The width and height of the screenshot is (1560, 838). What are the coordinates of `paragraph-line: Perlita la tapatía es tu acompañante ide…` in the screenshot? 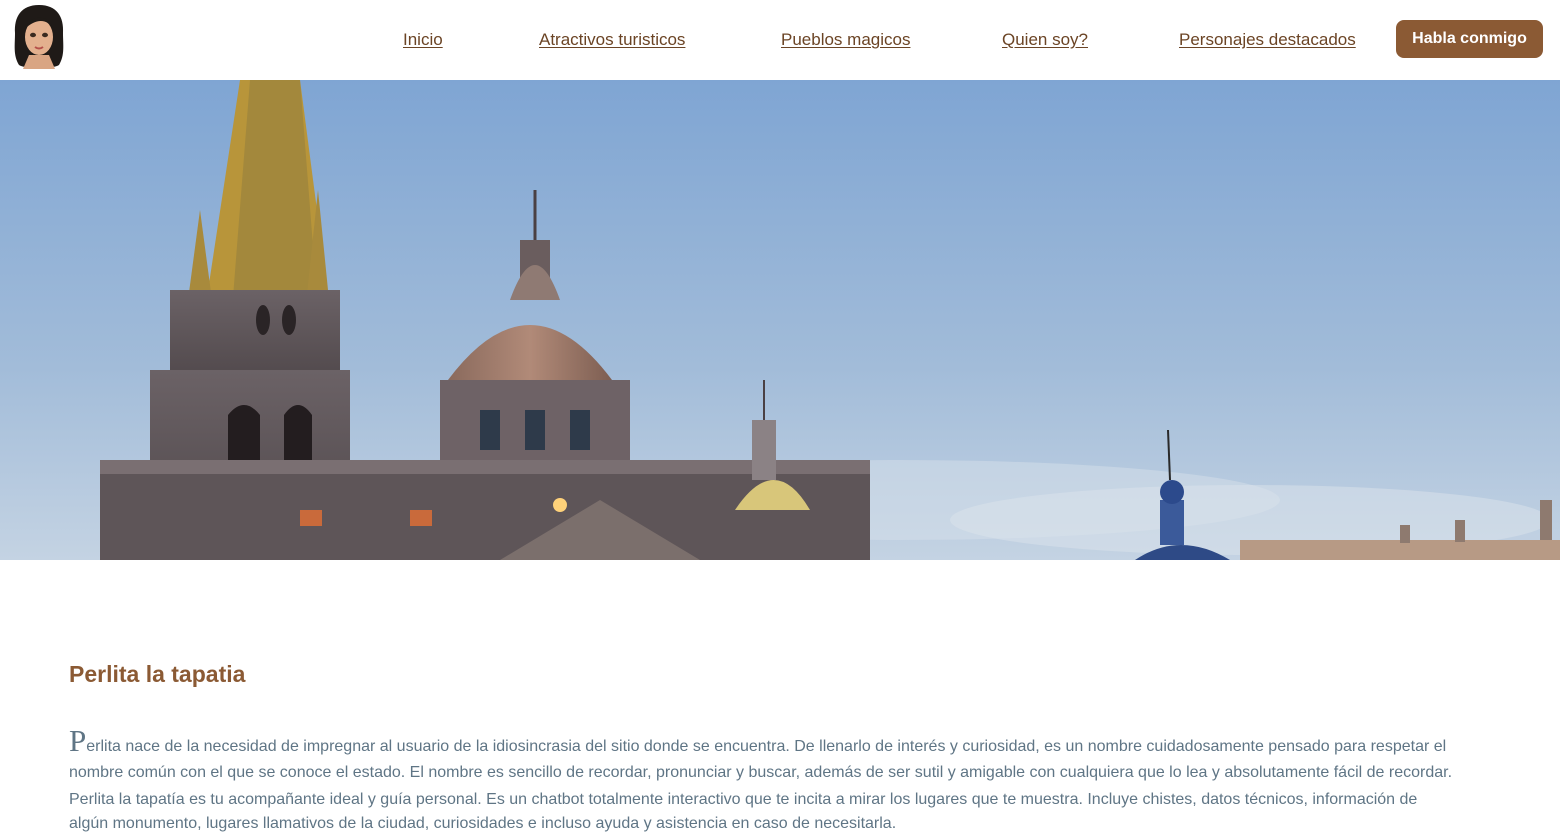 It's located at (743, 799).